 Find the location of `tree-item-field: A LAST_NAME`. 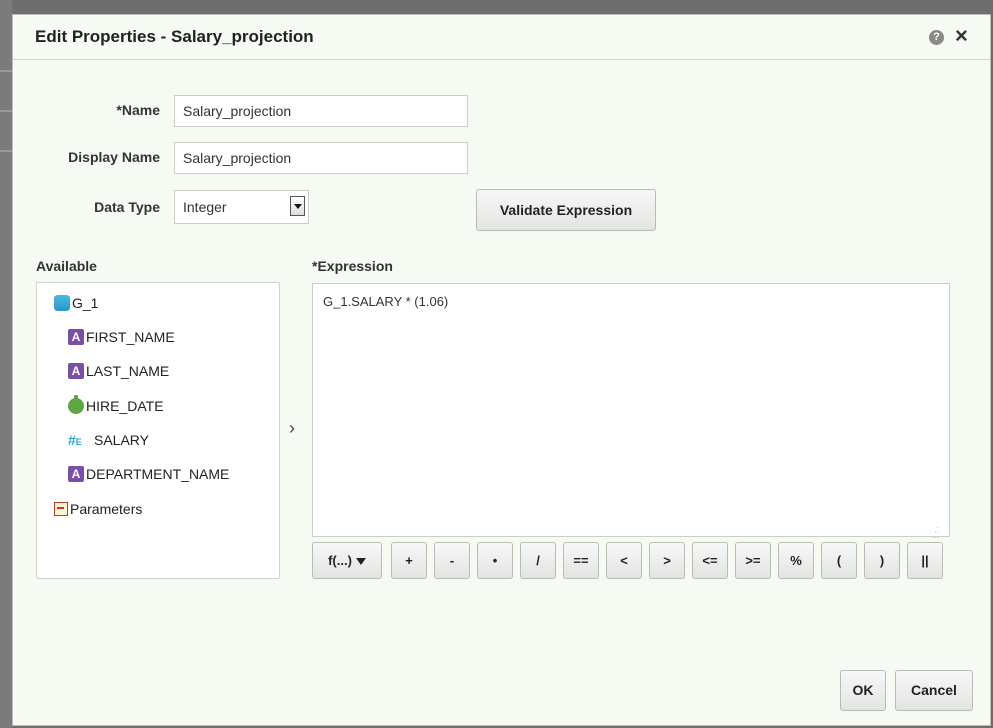

tree-item-field: A LAST_NAME is located at coordinates (118, 371).